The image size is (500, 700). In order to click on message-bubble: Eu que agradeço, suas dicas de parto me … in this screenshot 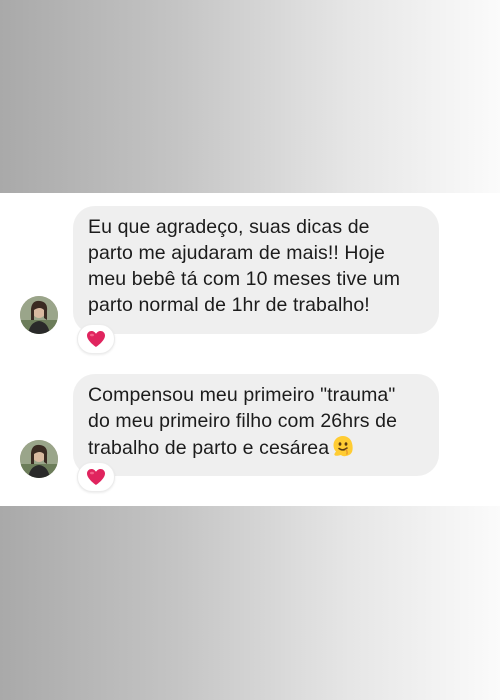, I will do `click(256, 270)`.